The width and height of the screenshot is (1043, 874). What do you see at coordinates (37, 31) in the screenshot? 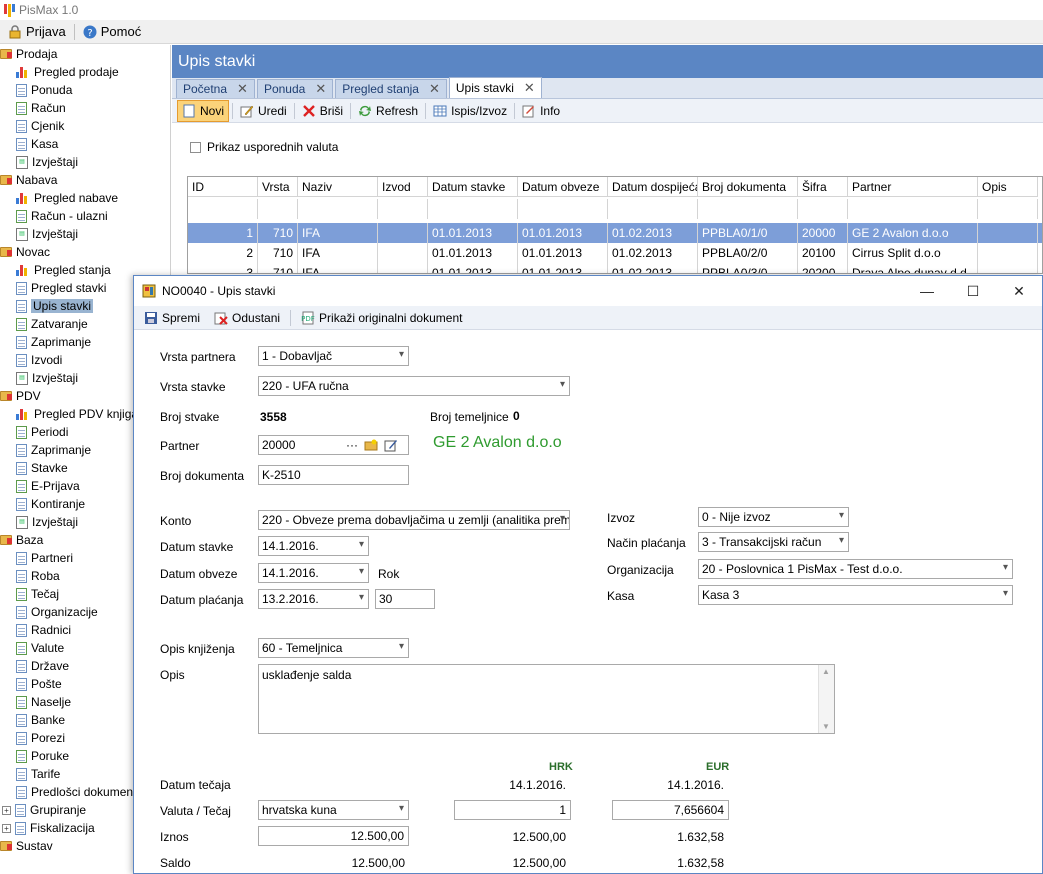
I see `login-menu: Prijava` at bounding box center [37, 31].